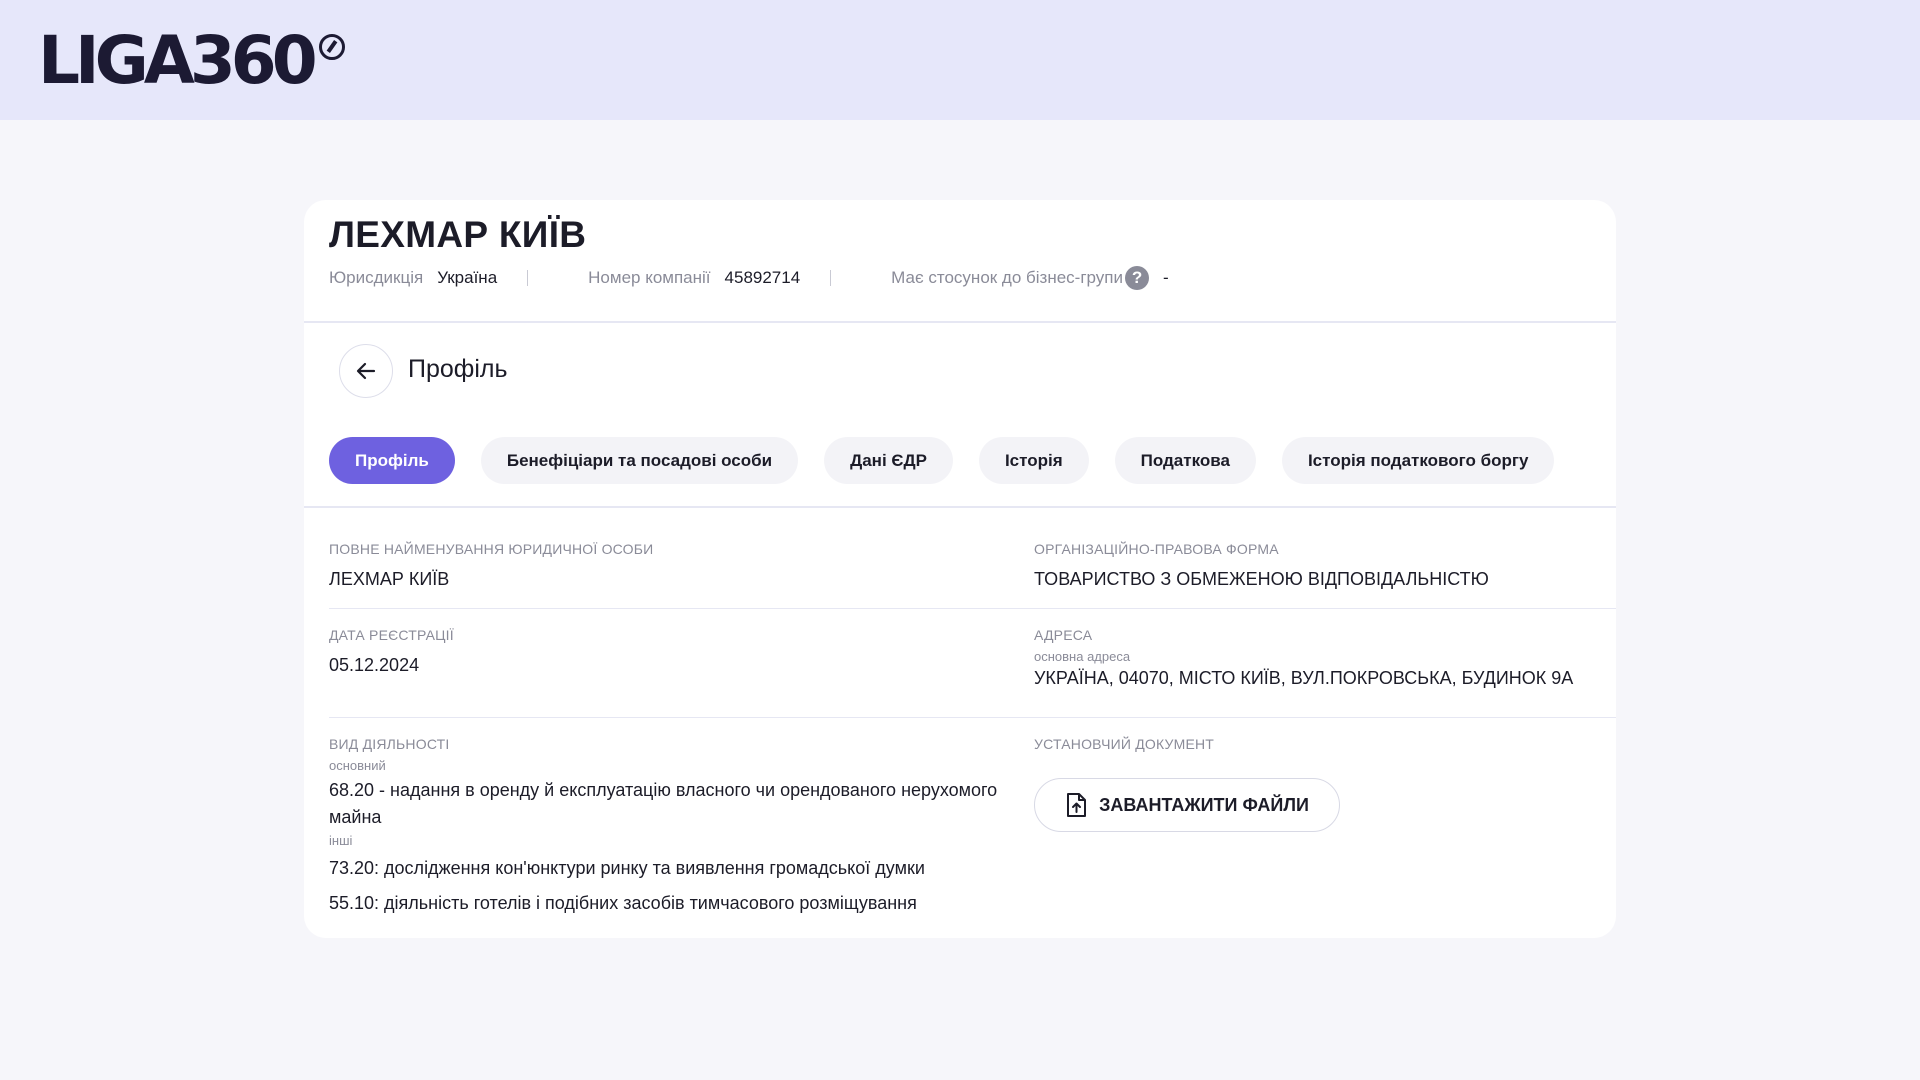 The height and width of the screenshot is (1080, 1920). What do you see at coordinates (639, 460) in the screenshot?
I see `tab-beneficiaries: Бенефіціари та посадові особи` at bounding box center [639, 460].